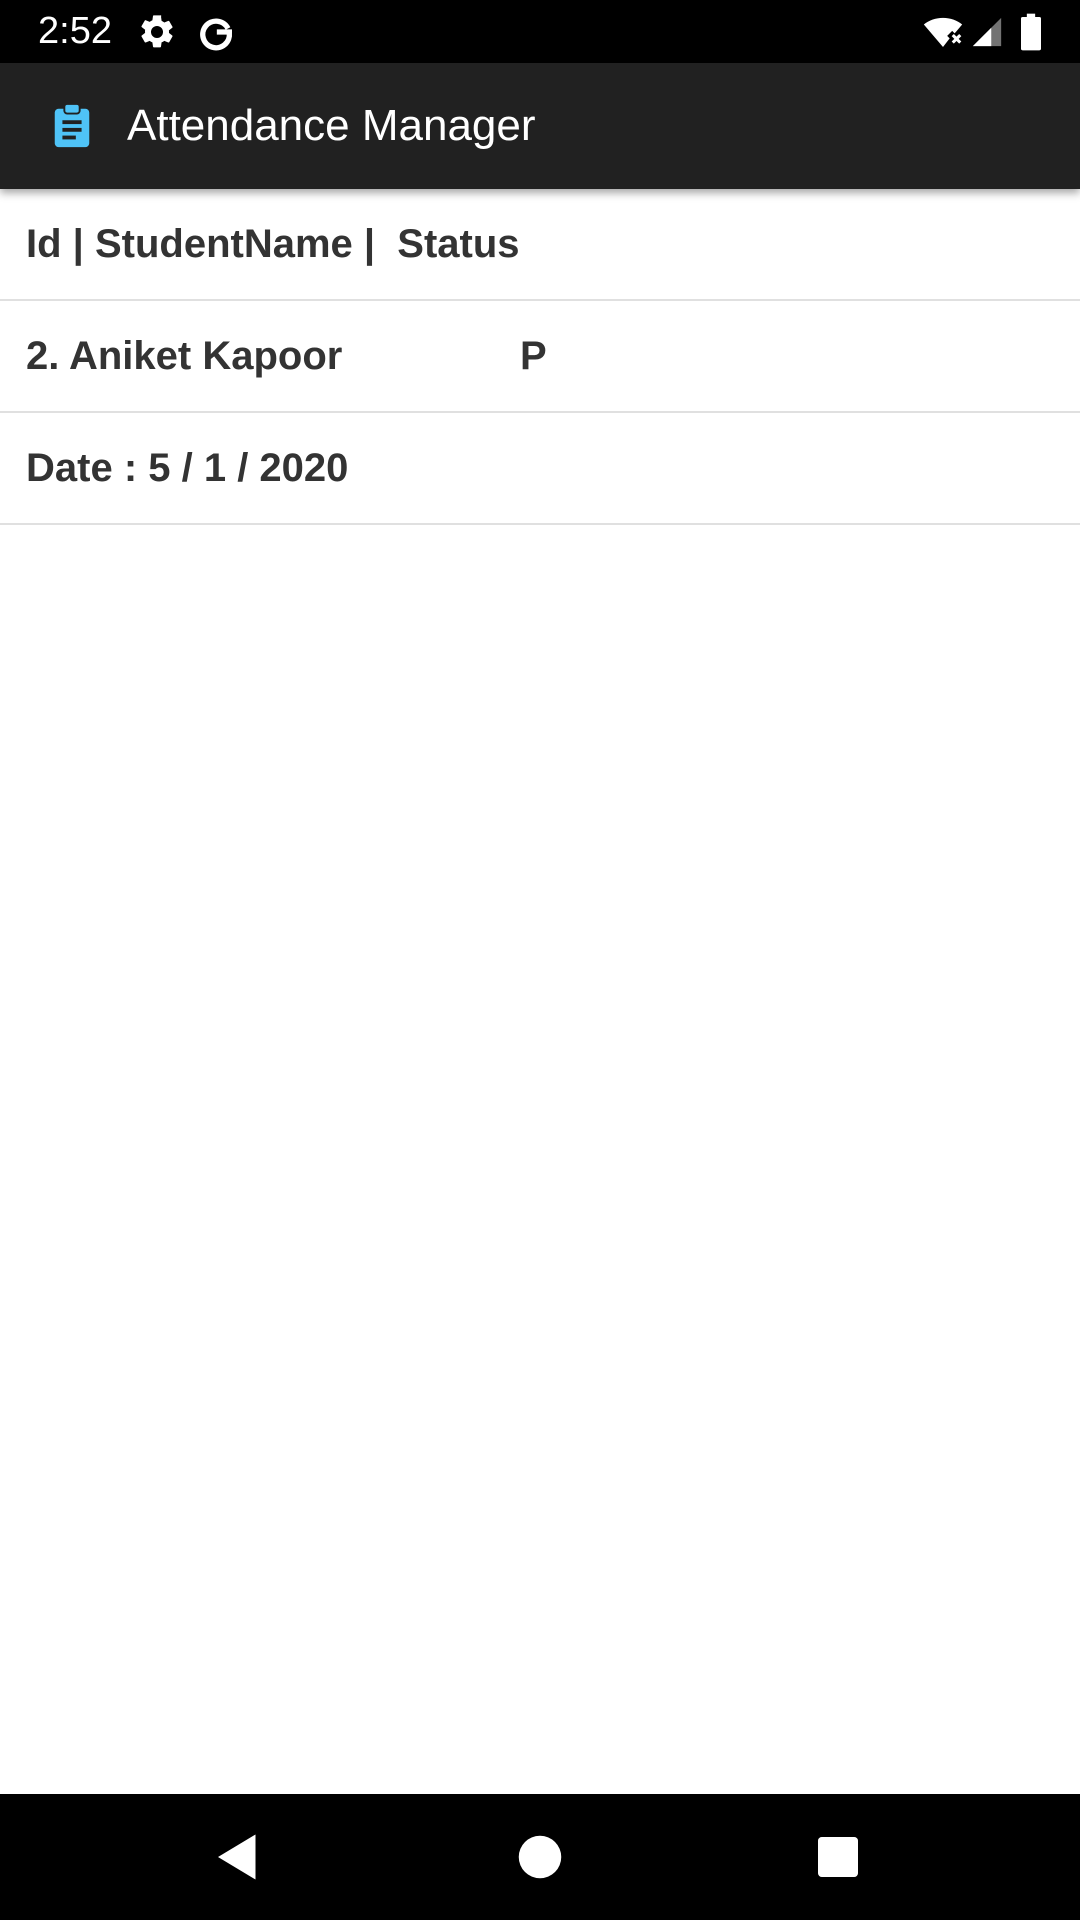 Image resolution: width=1080 pixels, height=1920 pixels. Describe the element at coordinates (533, 356) in the screenshot. I see `attendance-status: P` at that location.